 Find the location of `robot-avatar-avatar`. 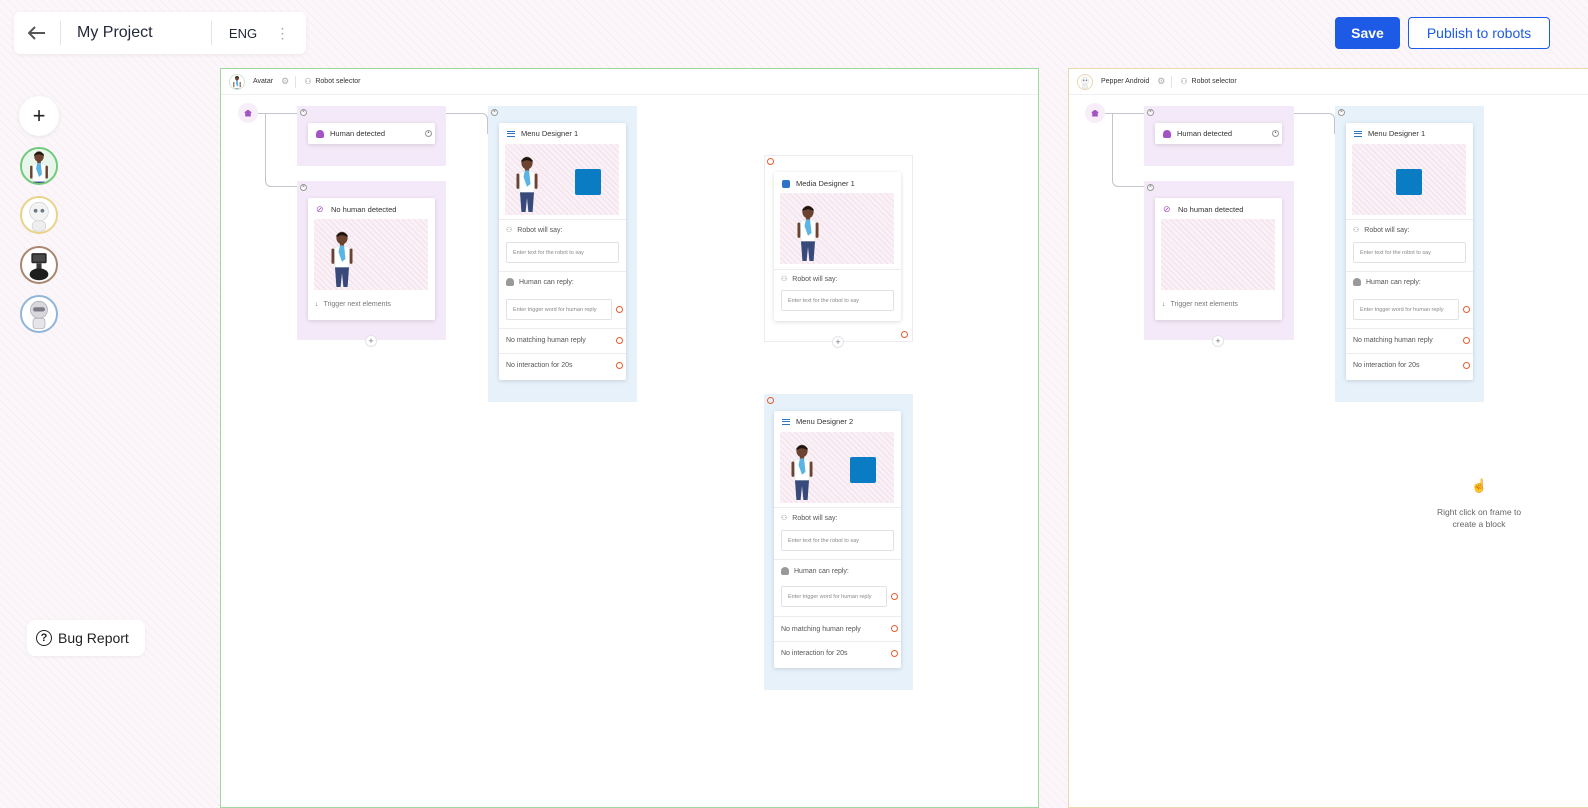

robot-avatar-avatar is located at coordinates (39, 166).